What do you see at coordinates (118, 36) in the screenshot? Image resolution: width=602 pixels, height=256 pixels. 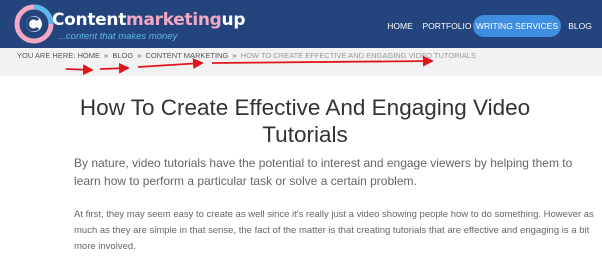 I see `logo-tagline: ...content that makes money` at bounding box center [118, 36].